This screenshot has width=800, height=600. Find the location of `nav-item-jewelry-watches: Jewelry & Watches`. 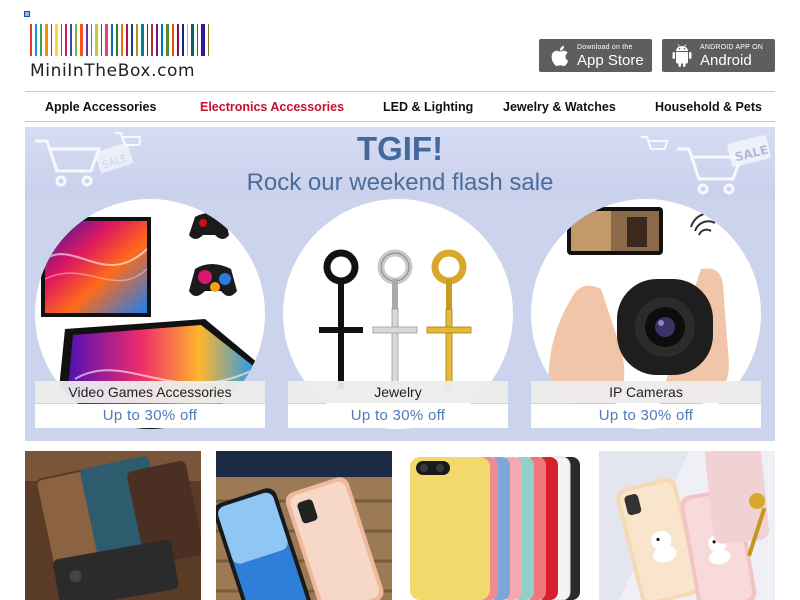

nav-item-jewelry-watches: Jewelry & Watches is located at coordinates (559, 107).